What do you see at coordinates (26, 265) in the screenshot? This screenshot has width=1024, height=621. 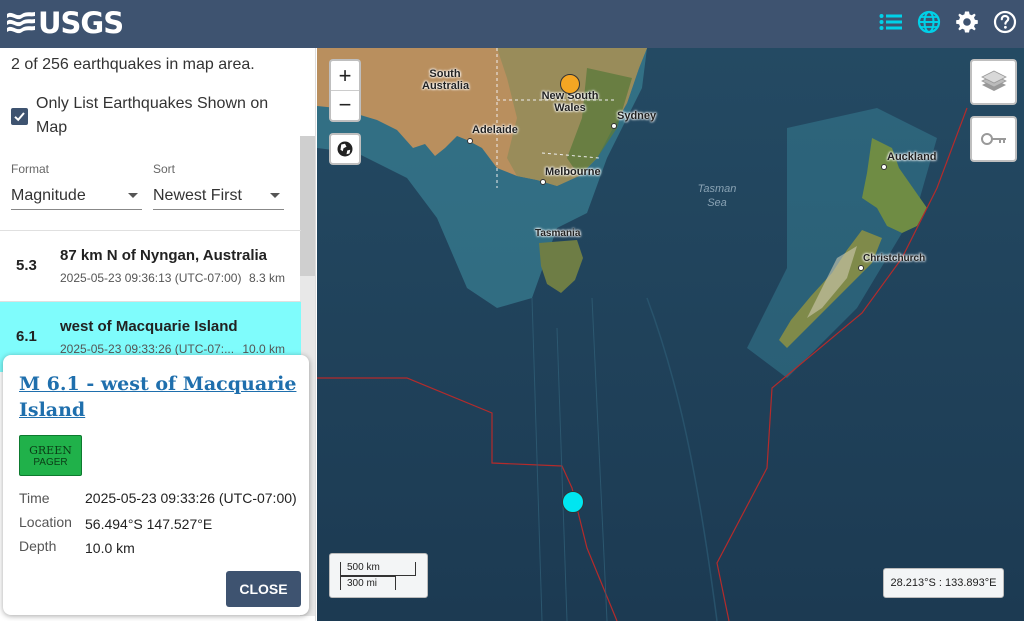 I see `earthquake-magnitude: 5.3` at bounding box center [26, 265].